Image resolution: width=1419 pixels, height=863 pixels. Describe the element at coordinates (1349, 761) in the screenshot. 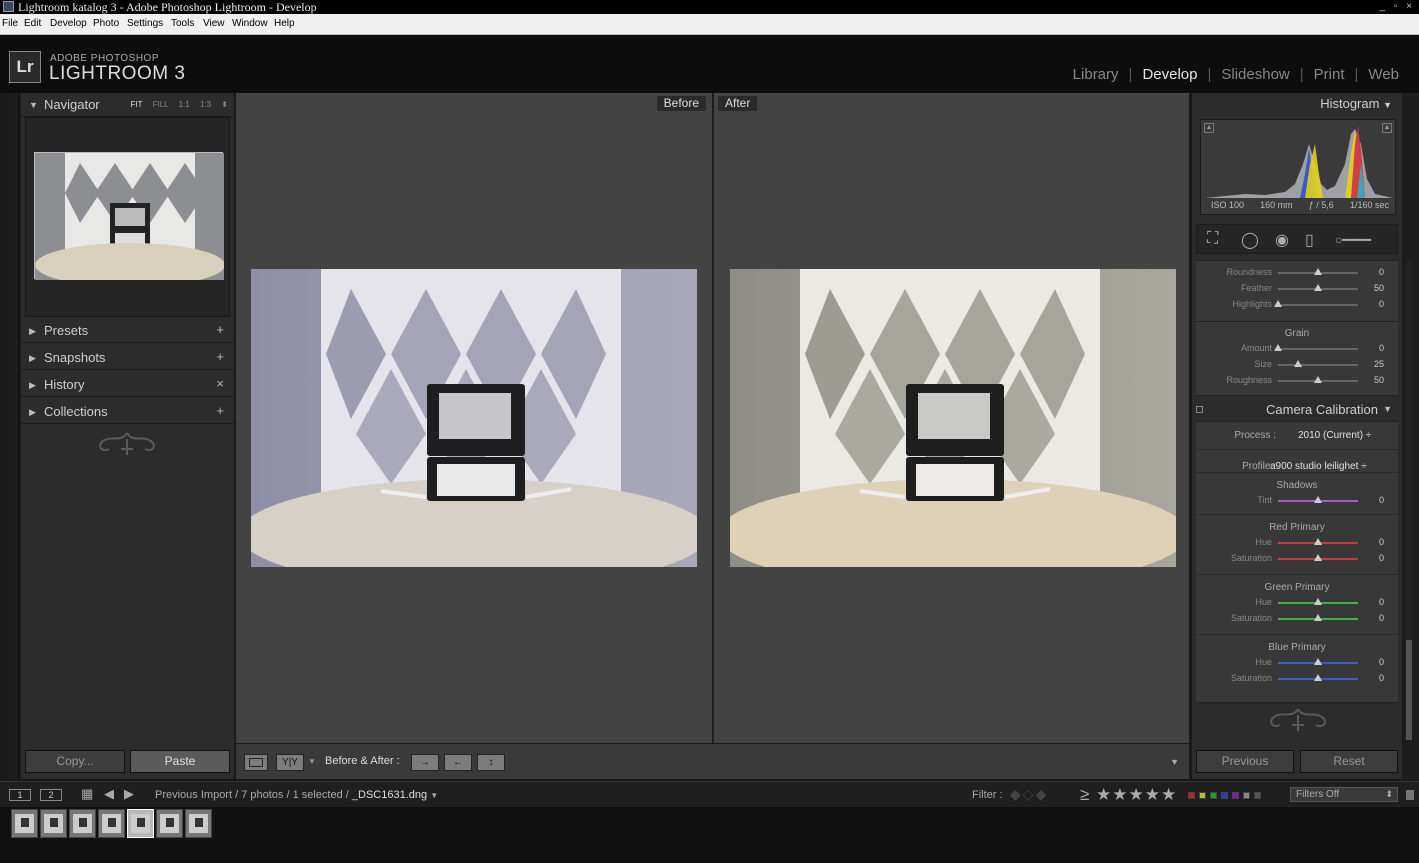

I see `reset-button: Reset` at that location.